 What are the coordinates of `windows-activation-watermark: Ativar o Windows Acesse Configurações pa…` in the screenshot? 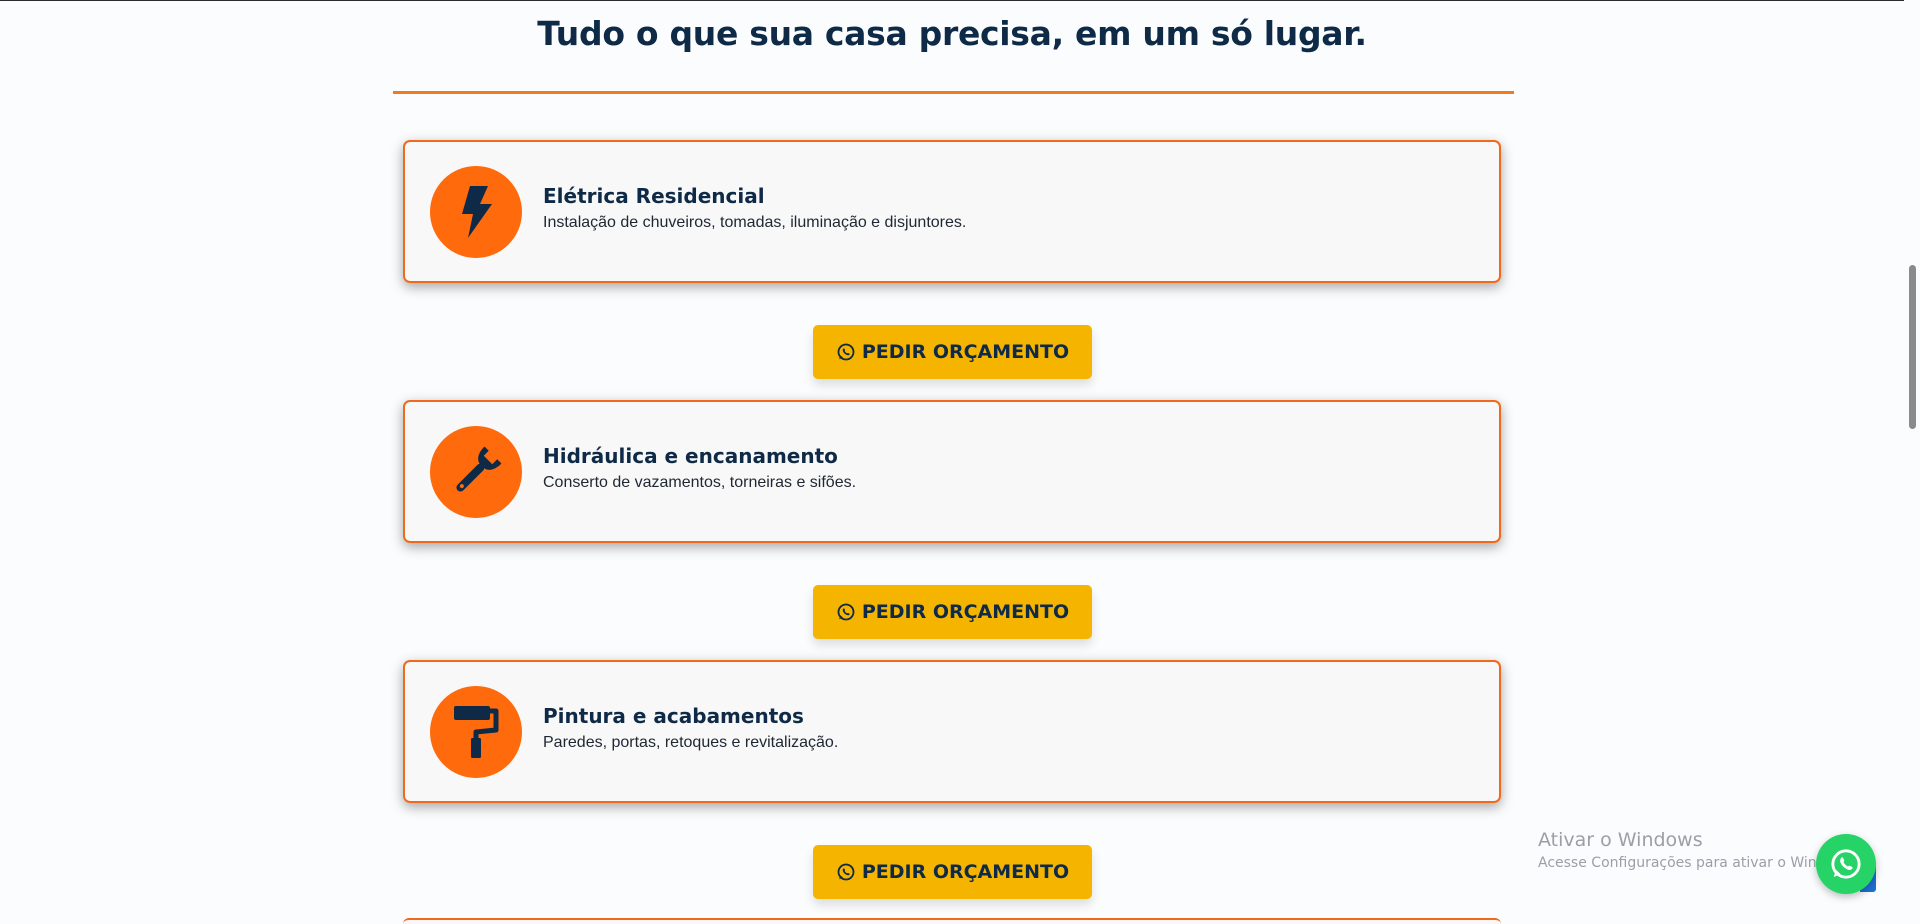 It's located at (1697, 850).